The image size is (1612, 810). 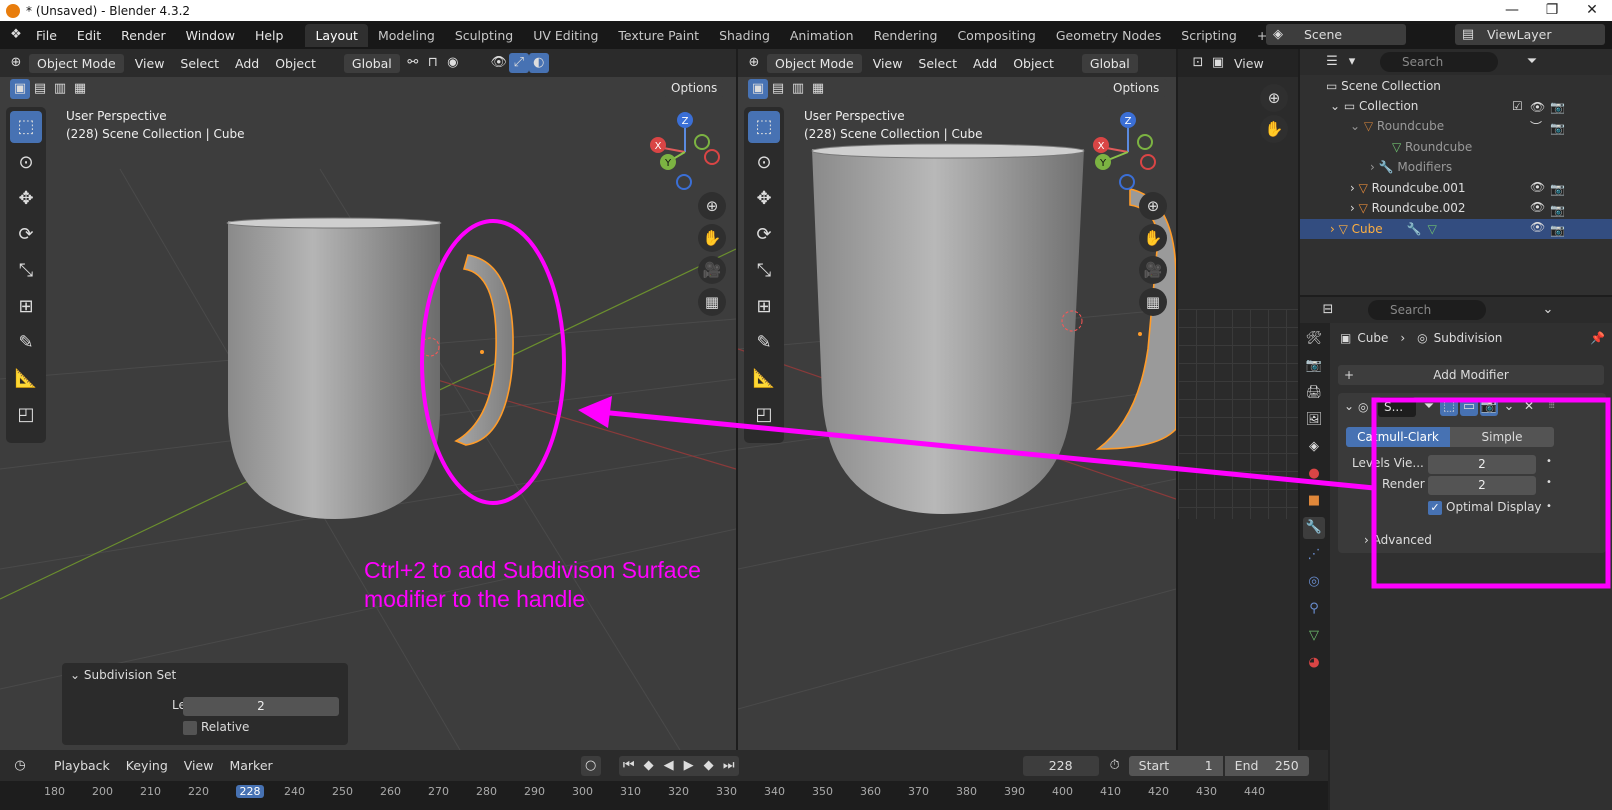 I want to click on scale-tool-right-icon: ⤡, so click(x=764, y=271).